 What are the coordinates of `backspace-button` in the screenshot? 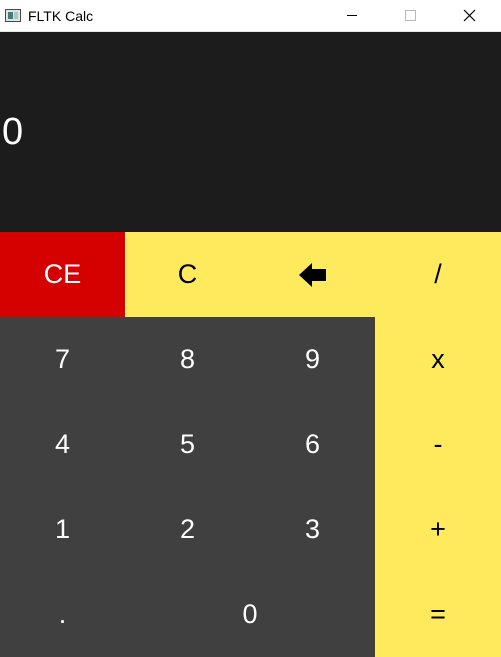 It's located at (312, 274).